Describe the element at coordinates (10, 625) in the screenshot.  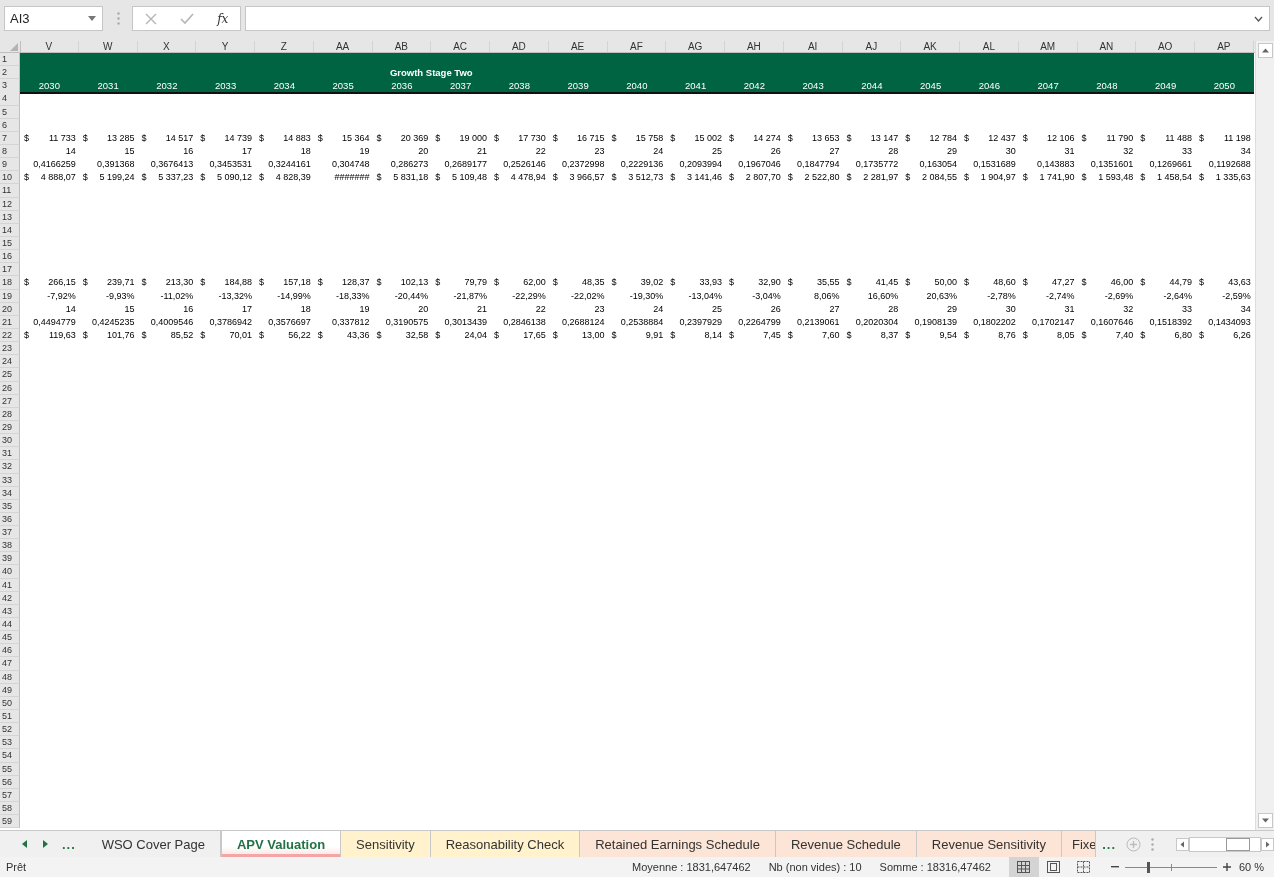
I see `row-number: 44` at that location.